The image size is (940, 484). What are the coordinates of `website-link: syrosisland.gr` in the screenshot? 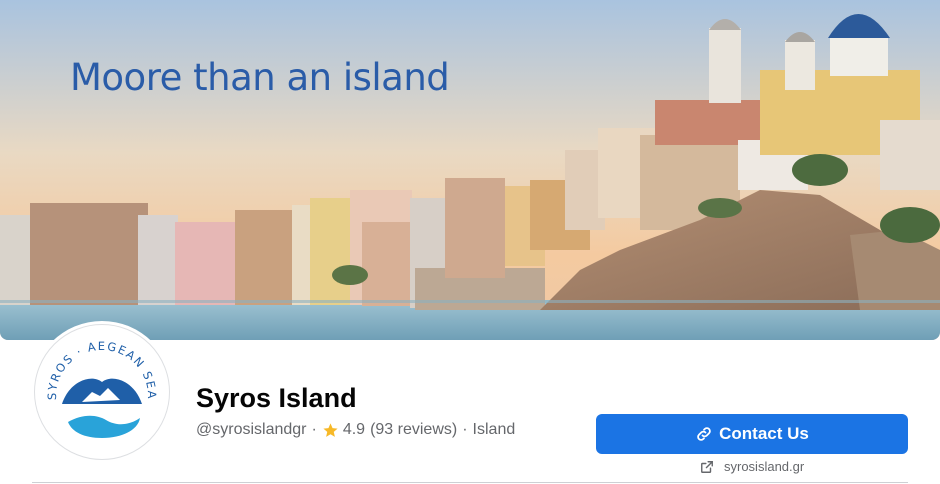 It's located at (752, 466).